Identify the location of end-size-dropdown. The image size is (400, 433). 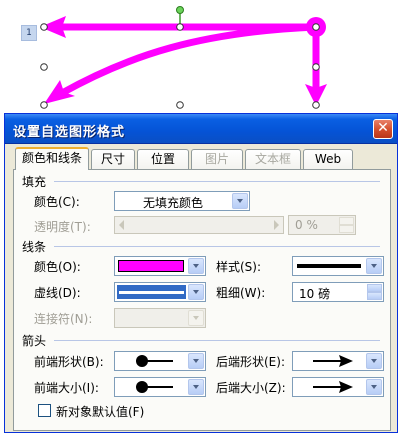
(338, 387).